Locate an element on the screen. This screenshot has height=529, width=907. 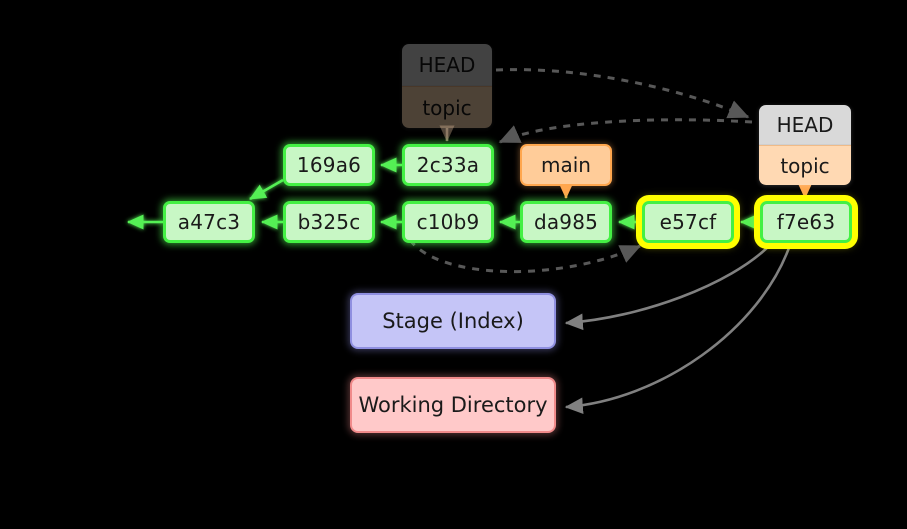
commit-label: 169a6 is located at coordinates (329, 165).